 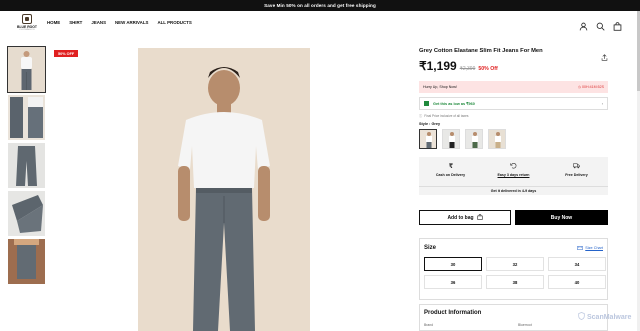 I want to click on style-label: Style : Grey, so click(x=430, y=124).